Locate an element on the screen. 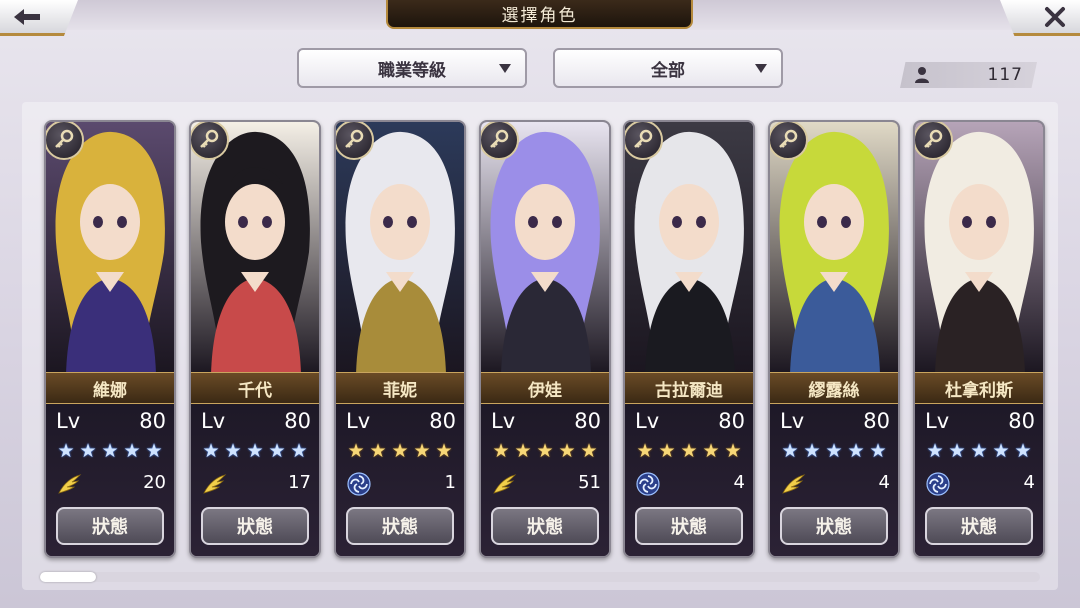 The image size is (1080, 608). type-value: 51 is located at coordinates (589, 482).